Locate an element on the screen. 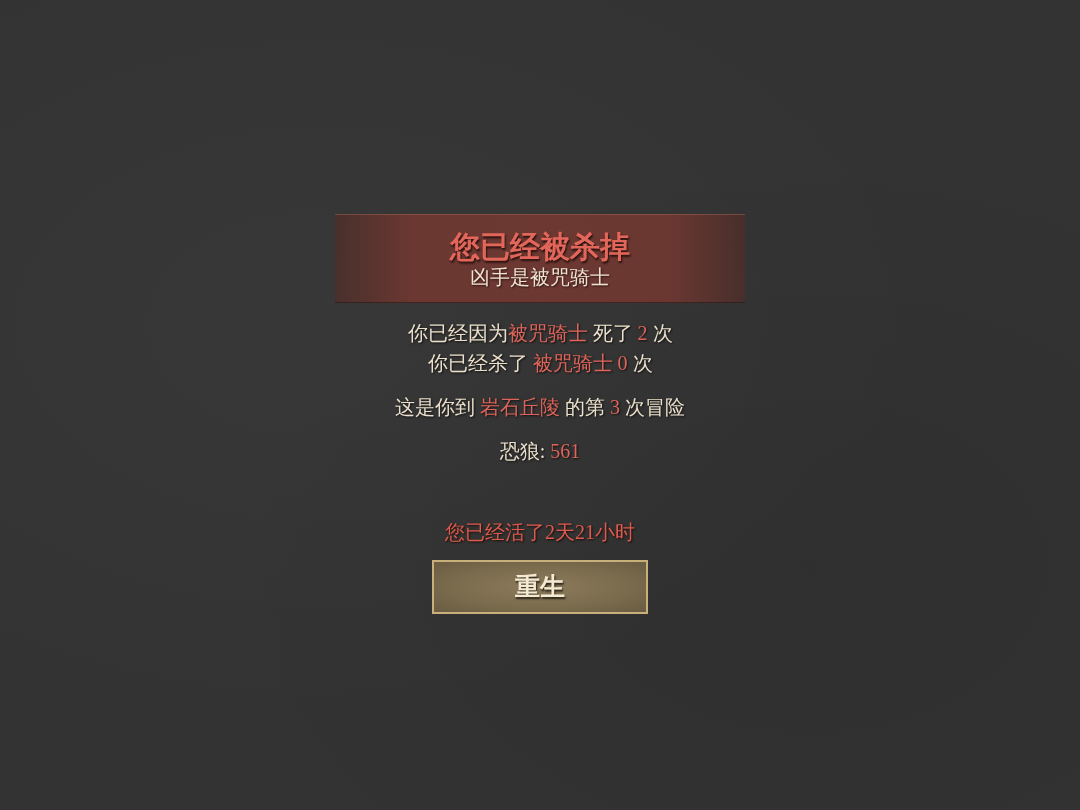  banner-title: 您已经被杀掉 is located at coordinates (540, 246).